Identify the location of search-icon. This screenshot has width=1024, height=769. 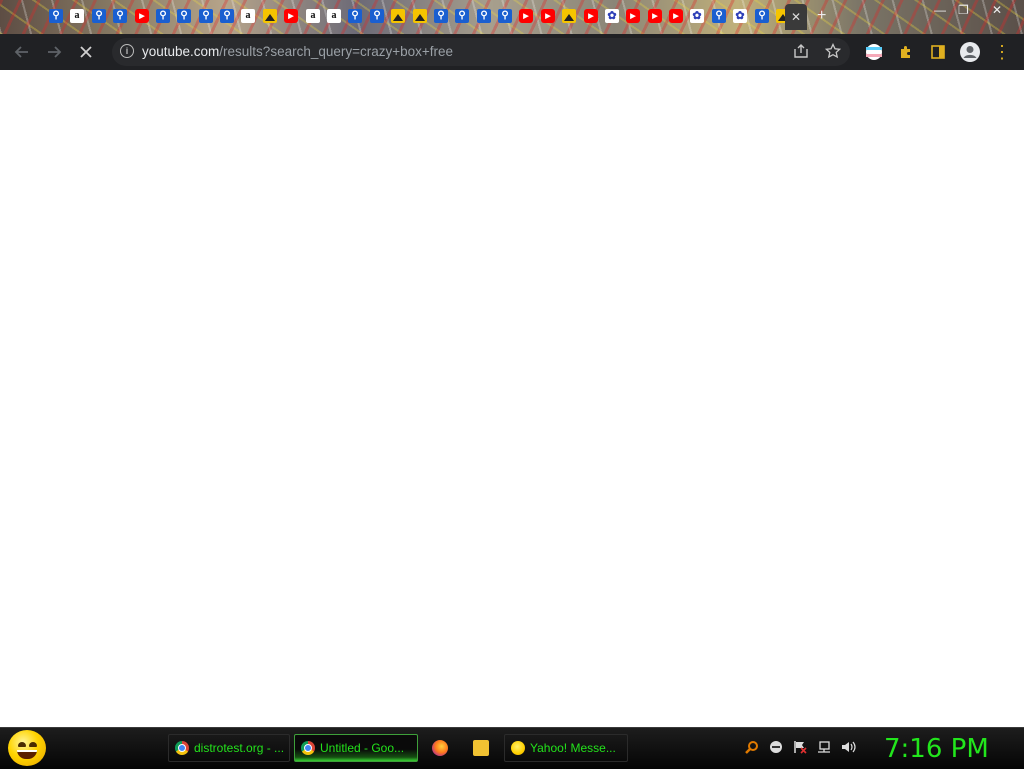
(752, 747).